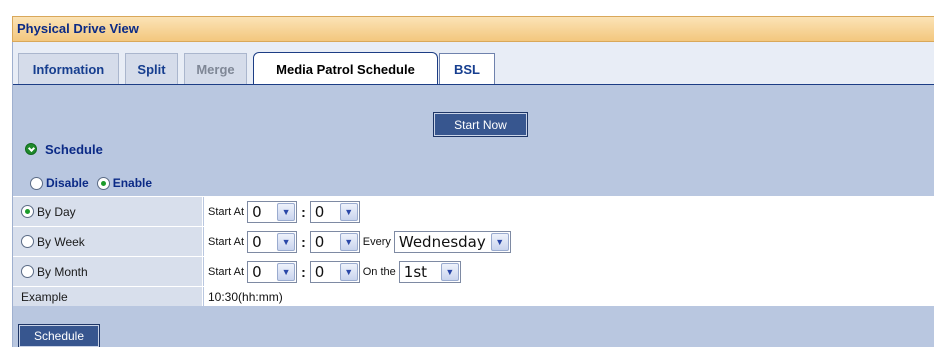  What do you see at coordinates (59, 335) in the screenshot?
I see `schedule-button: Schedule` at bounding box center [59, 335].